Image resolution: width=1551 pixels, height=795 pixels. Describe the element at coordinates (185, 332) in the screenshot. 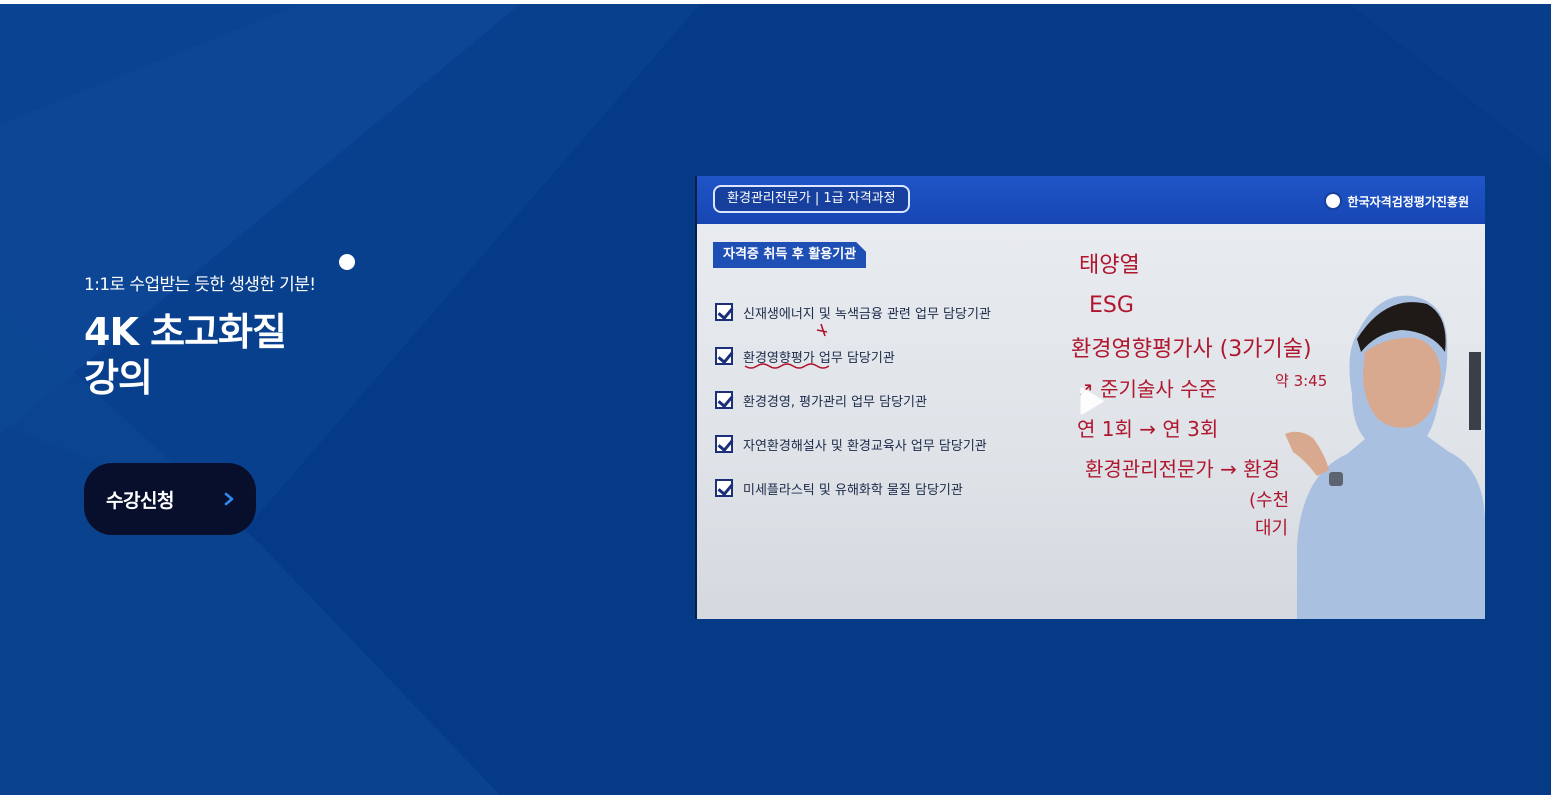

I see `banner-title-line1: 4K 초고화질` at that location.